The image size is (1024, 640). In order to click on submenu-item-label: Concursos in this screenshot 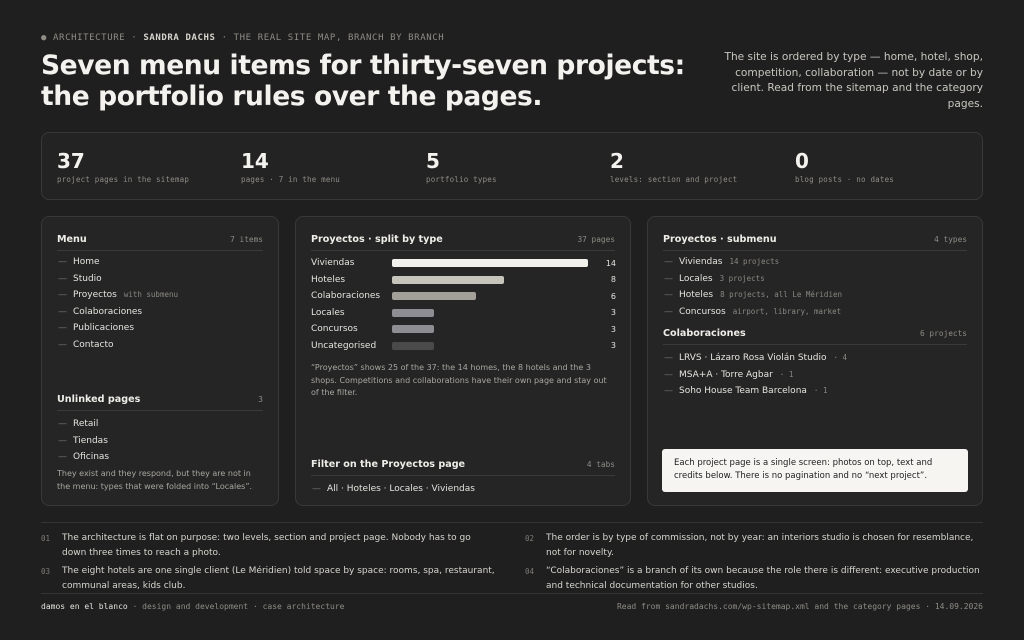, I will do `click(702, 311)`.